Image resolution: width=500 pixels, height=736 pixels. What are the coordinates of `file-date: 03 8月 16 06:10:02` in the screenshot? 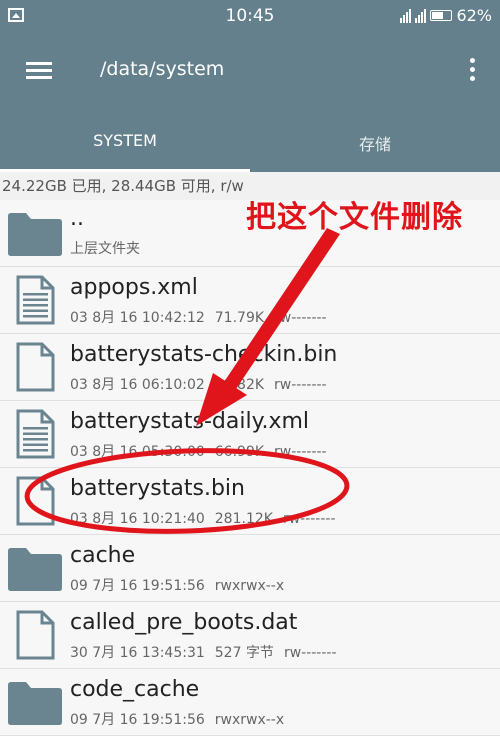 It's located at (137, 385).